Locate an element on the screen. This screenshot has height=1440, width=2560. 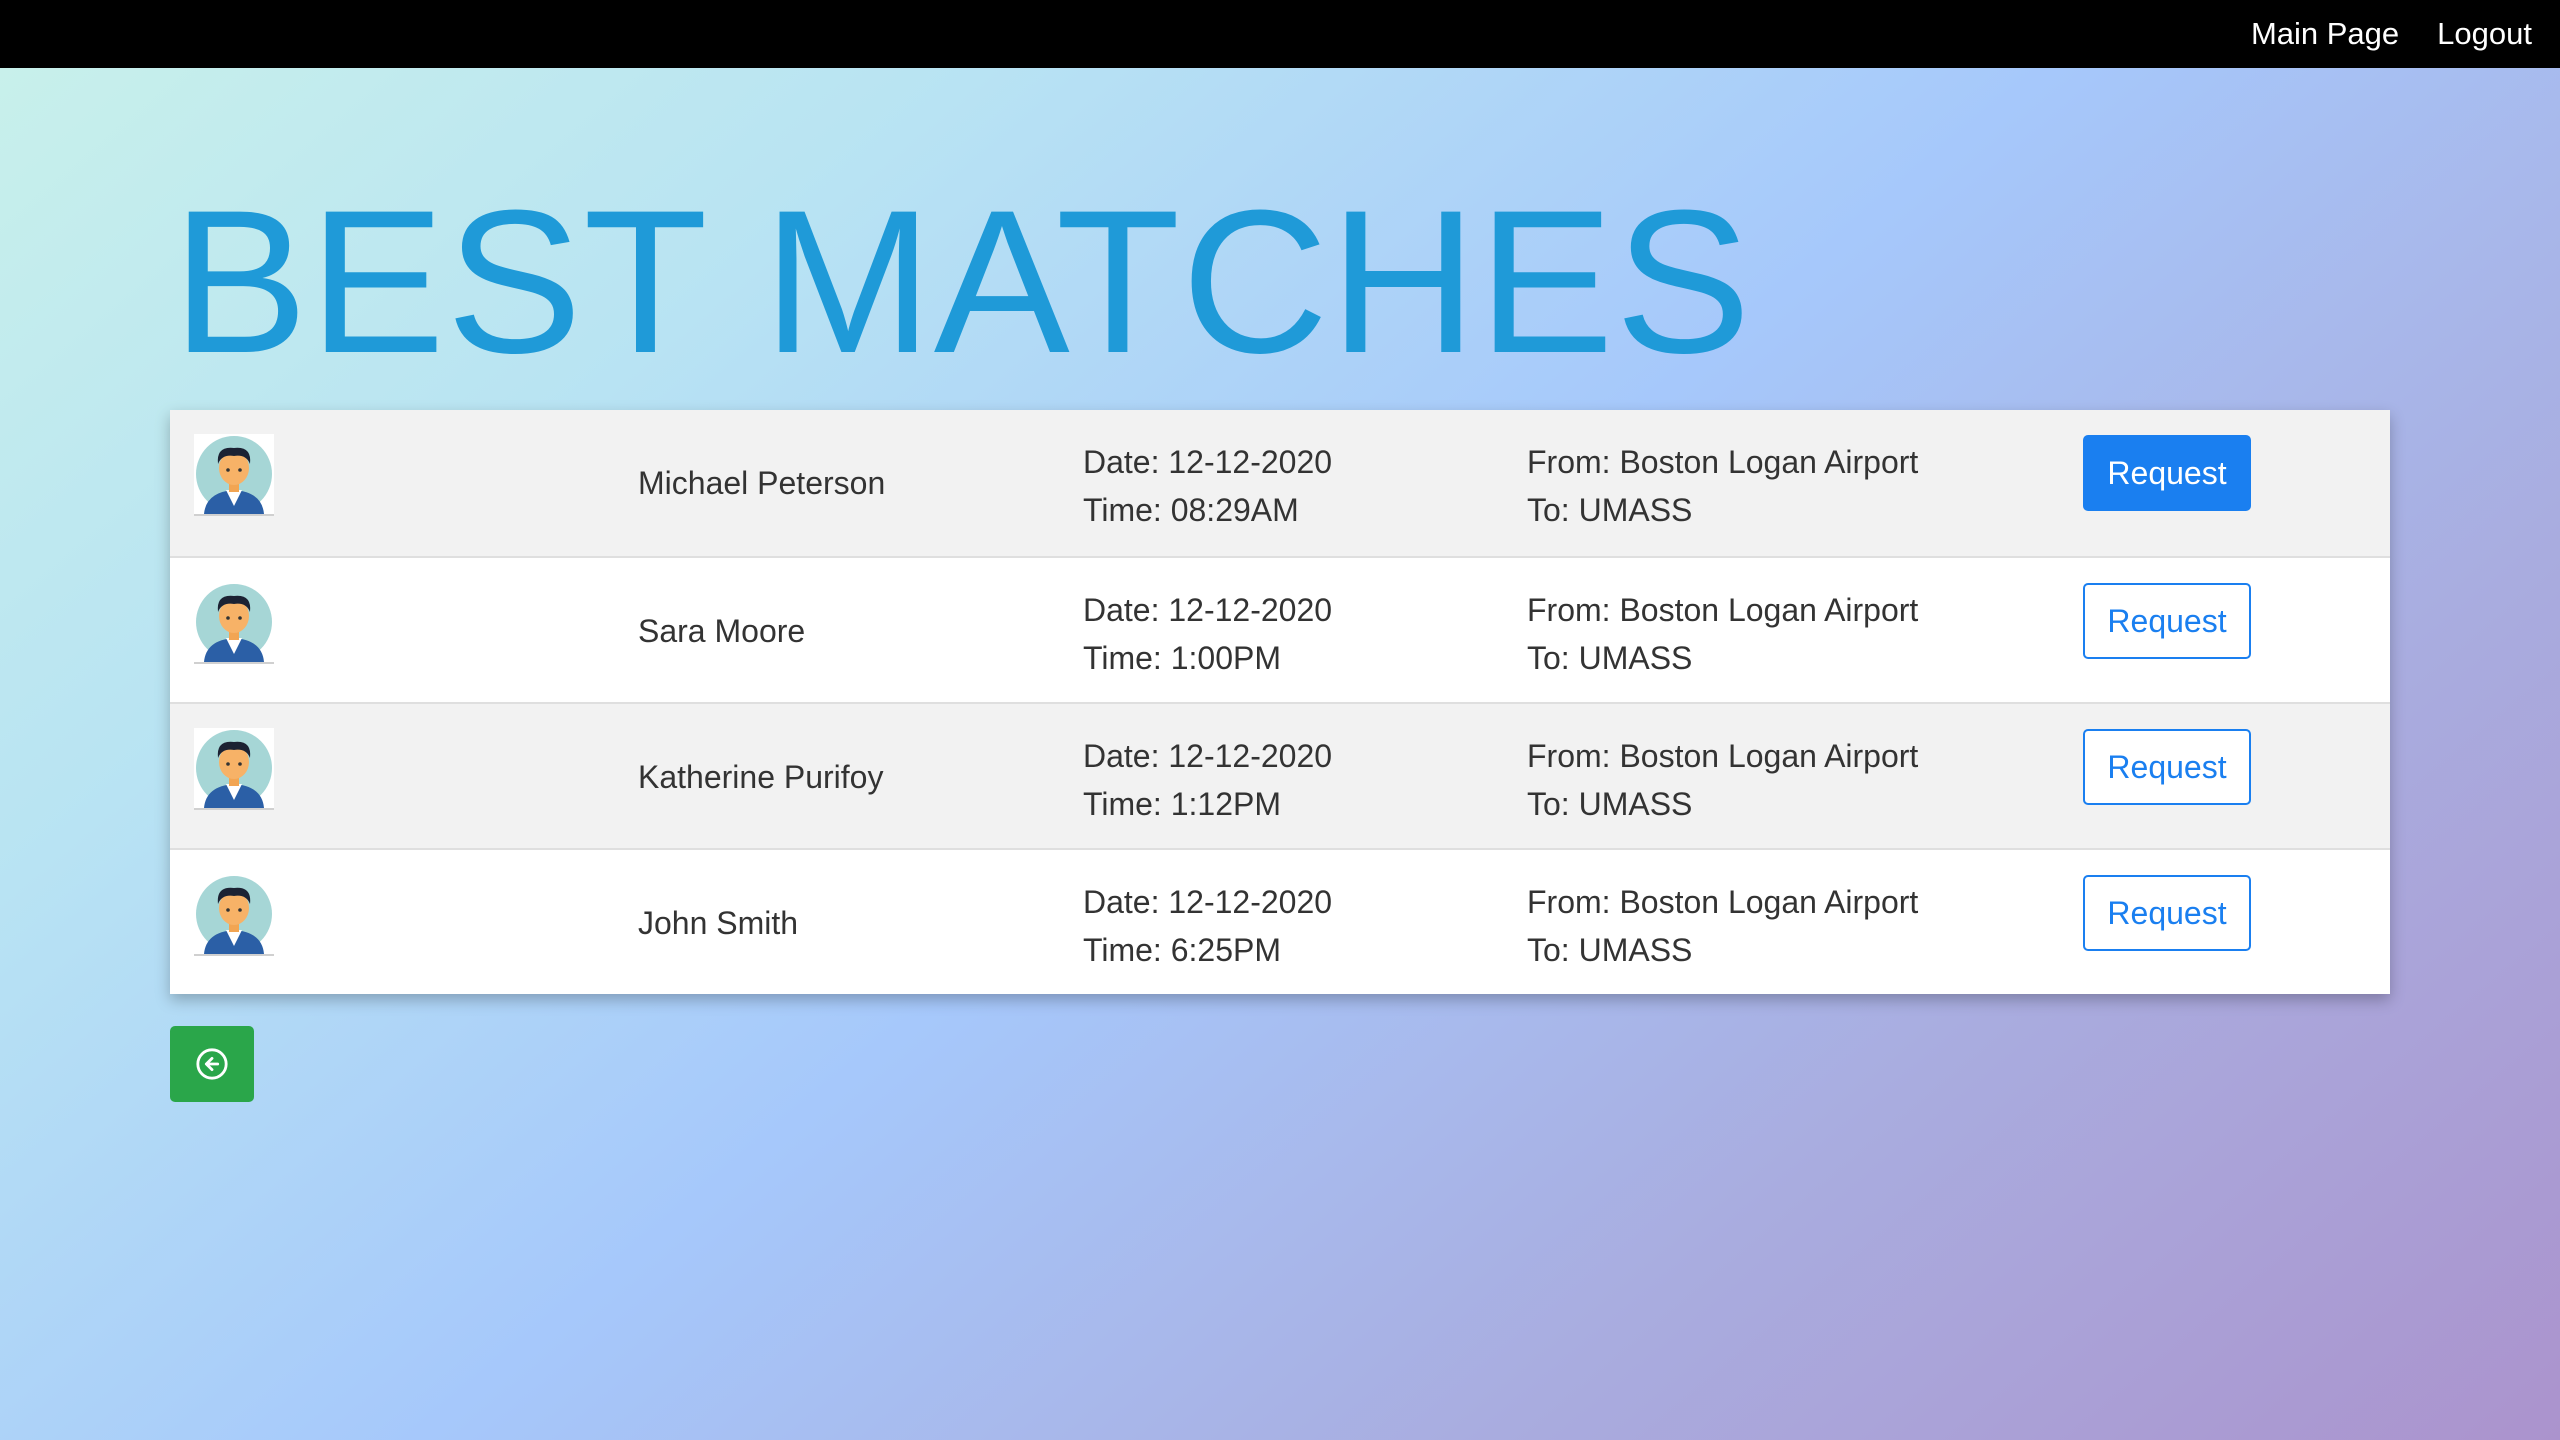
arrow-left-circle-icon is located at coordinates (212, 1064).